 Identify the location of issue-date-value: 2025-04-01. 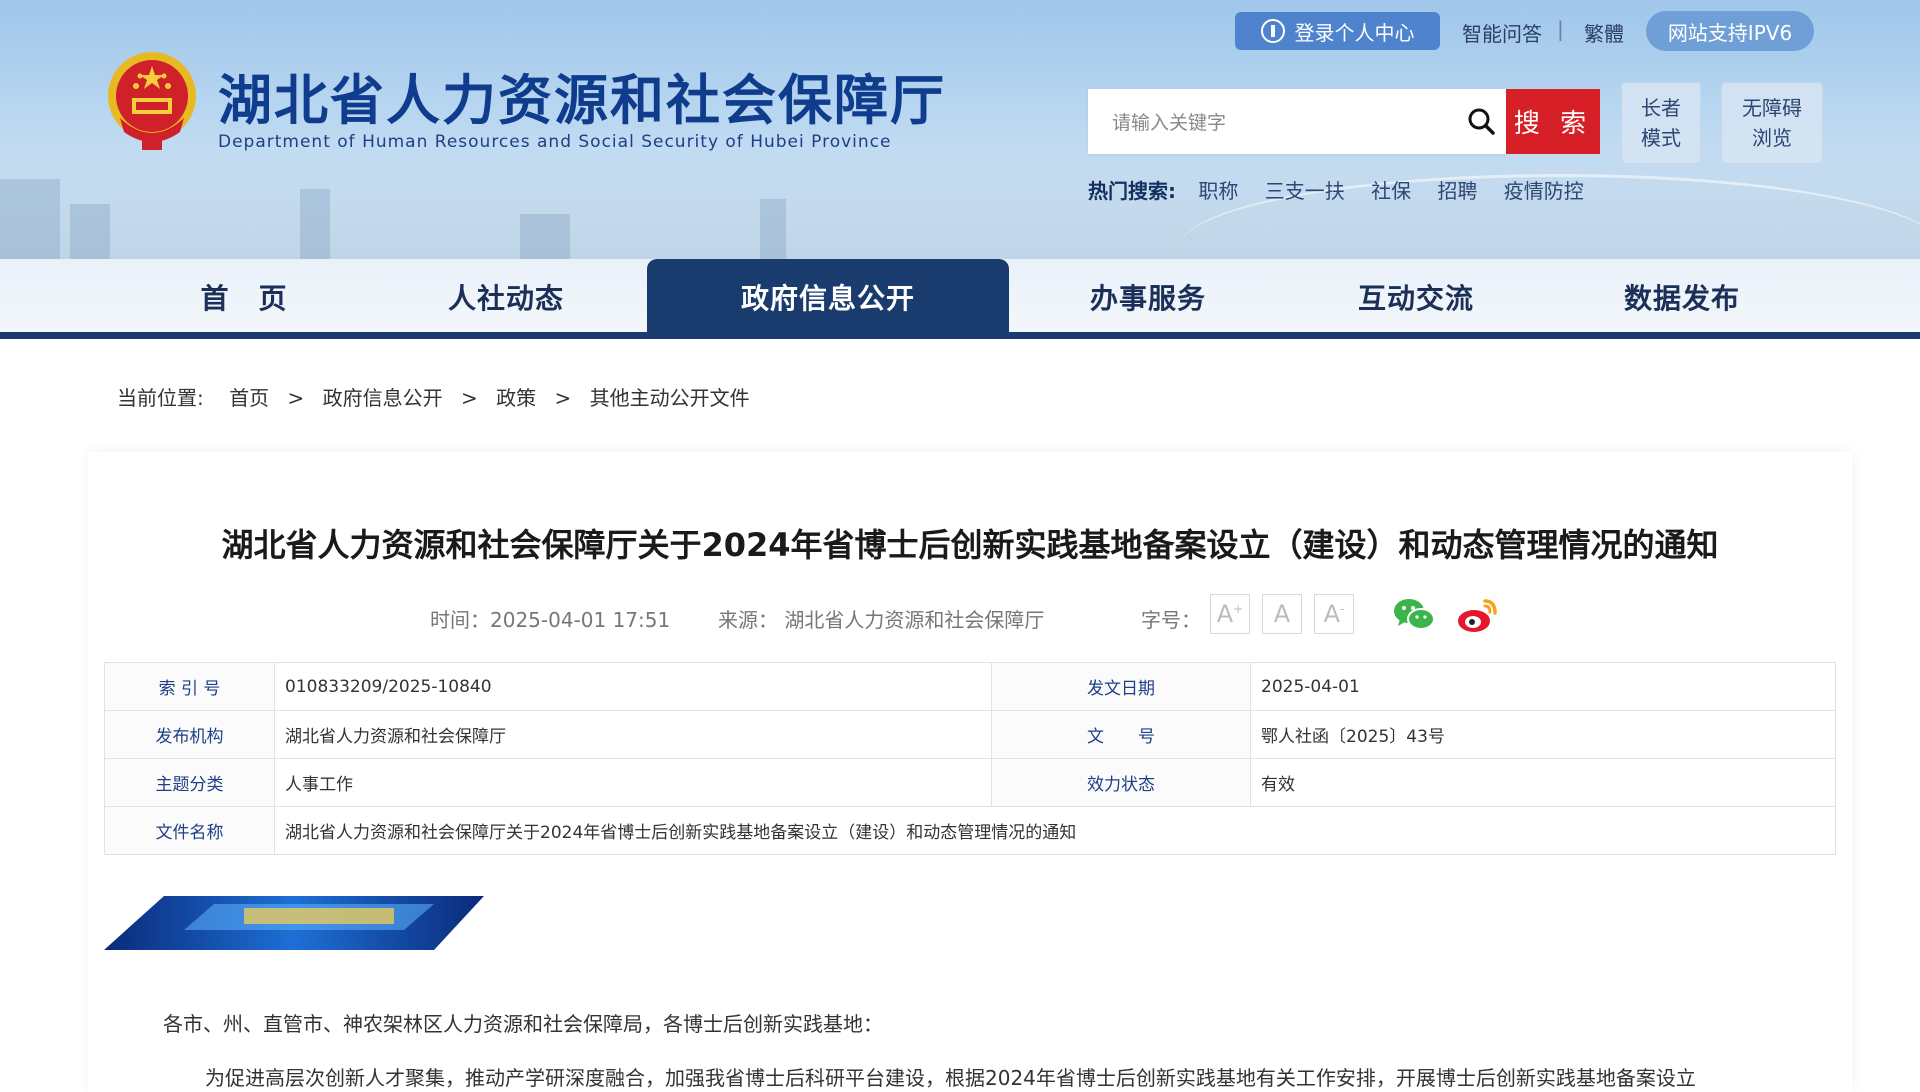
(1543, 686).